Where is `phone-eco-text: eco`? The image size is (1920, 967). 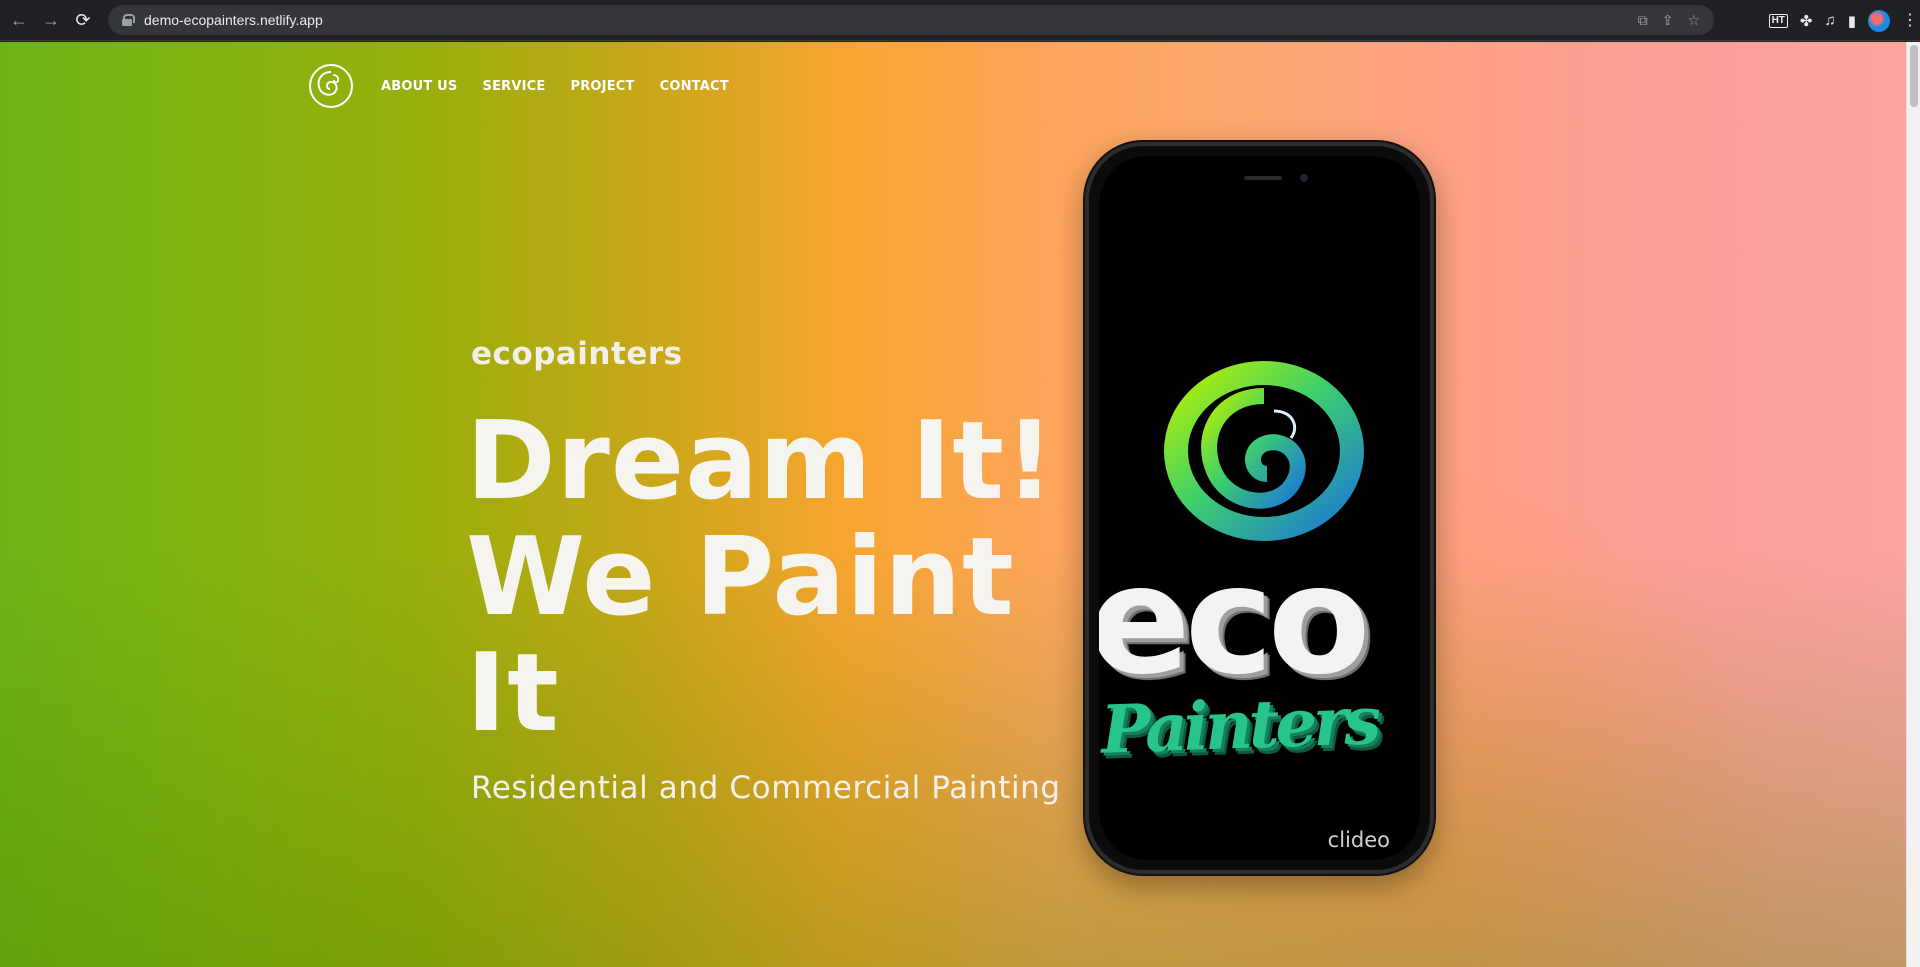 phone-eco-text: eco is located at coordinates (1235, 621).